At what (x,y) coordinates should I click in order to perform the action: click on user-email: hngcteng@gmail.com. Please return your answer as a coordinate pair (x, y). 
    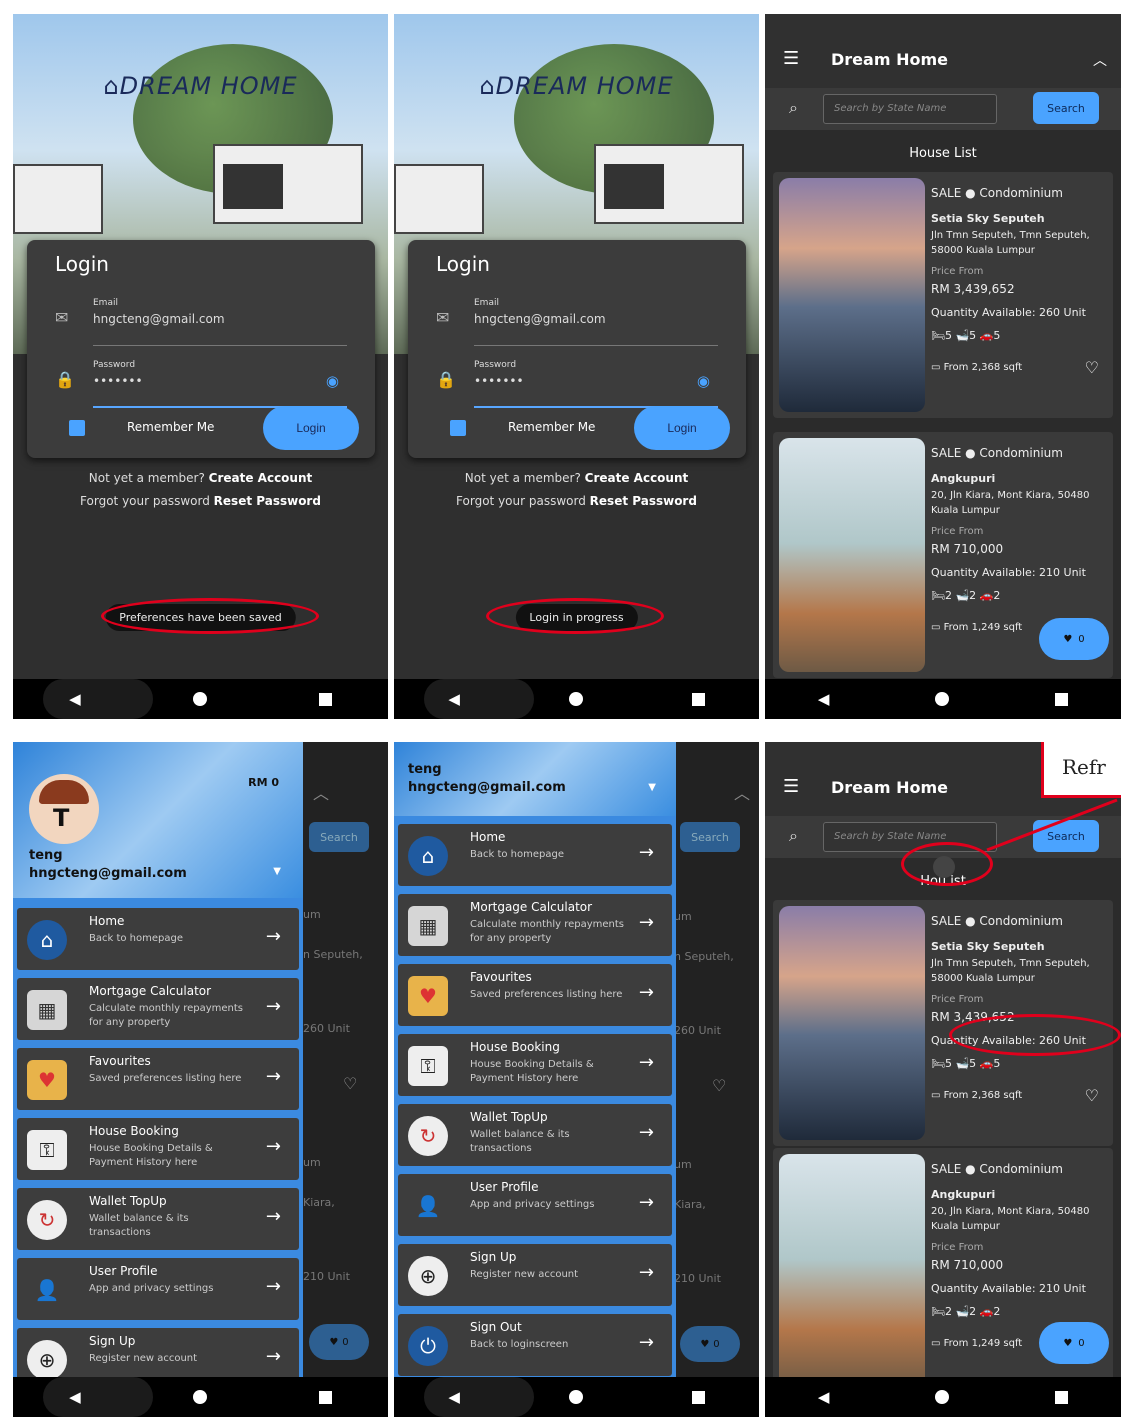
    Looking at the image, I should click on (487, 787).